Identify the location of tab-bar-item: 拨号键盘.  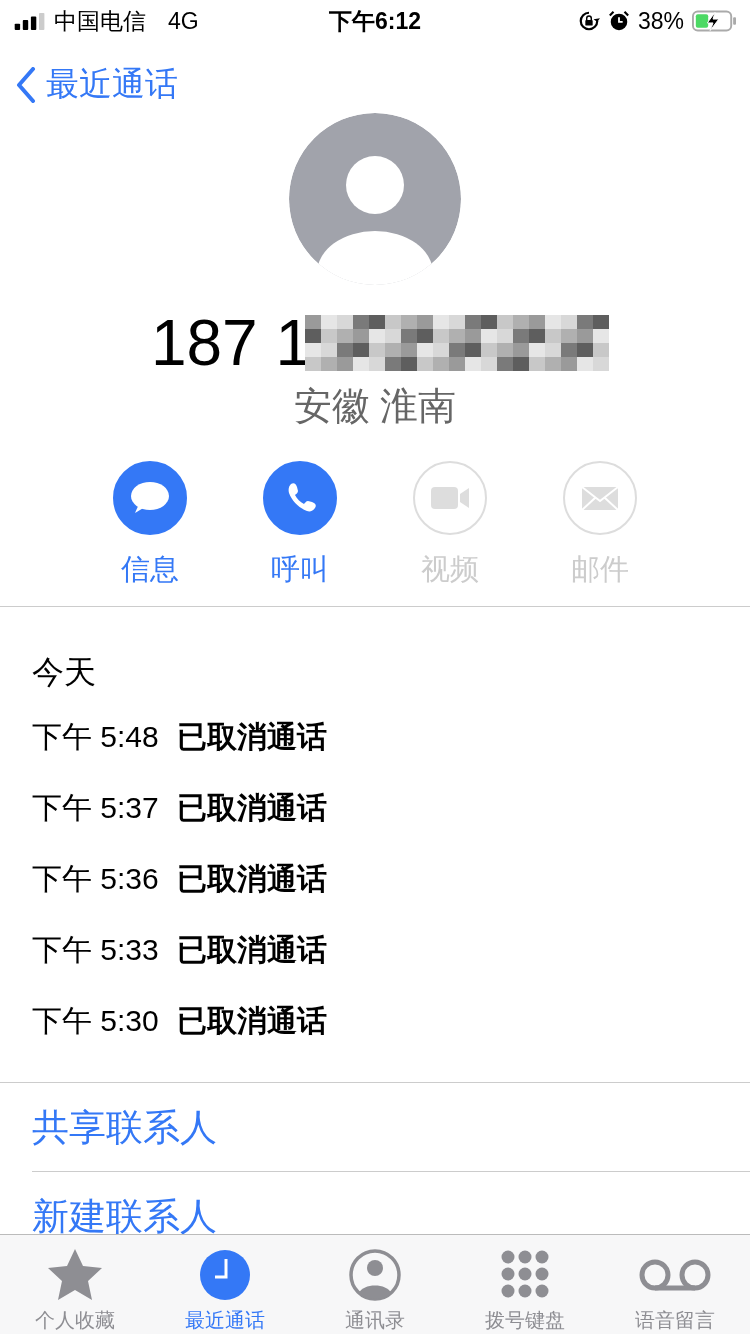
(525, 1284).